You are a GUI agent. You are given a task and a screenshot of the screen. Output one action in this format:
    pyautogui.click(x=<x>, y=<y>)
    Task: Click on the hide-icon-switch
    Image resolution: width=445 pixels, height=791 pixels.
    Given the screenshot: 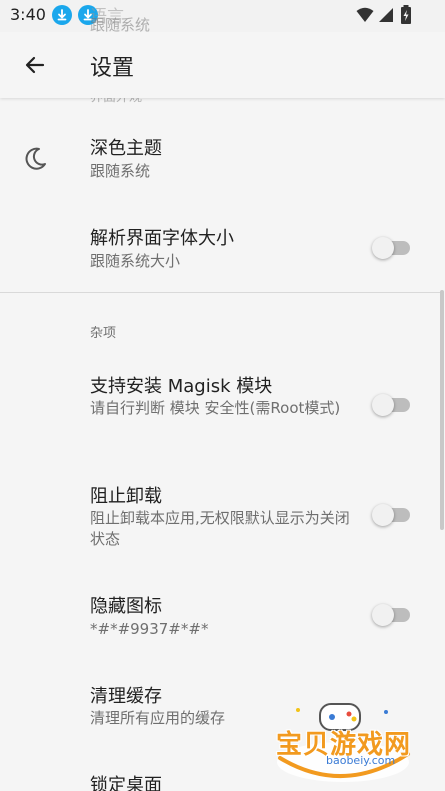 What is the action you would take?
    pyautogui.click(x=392, y=615)
    